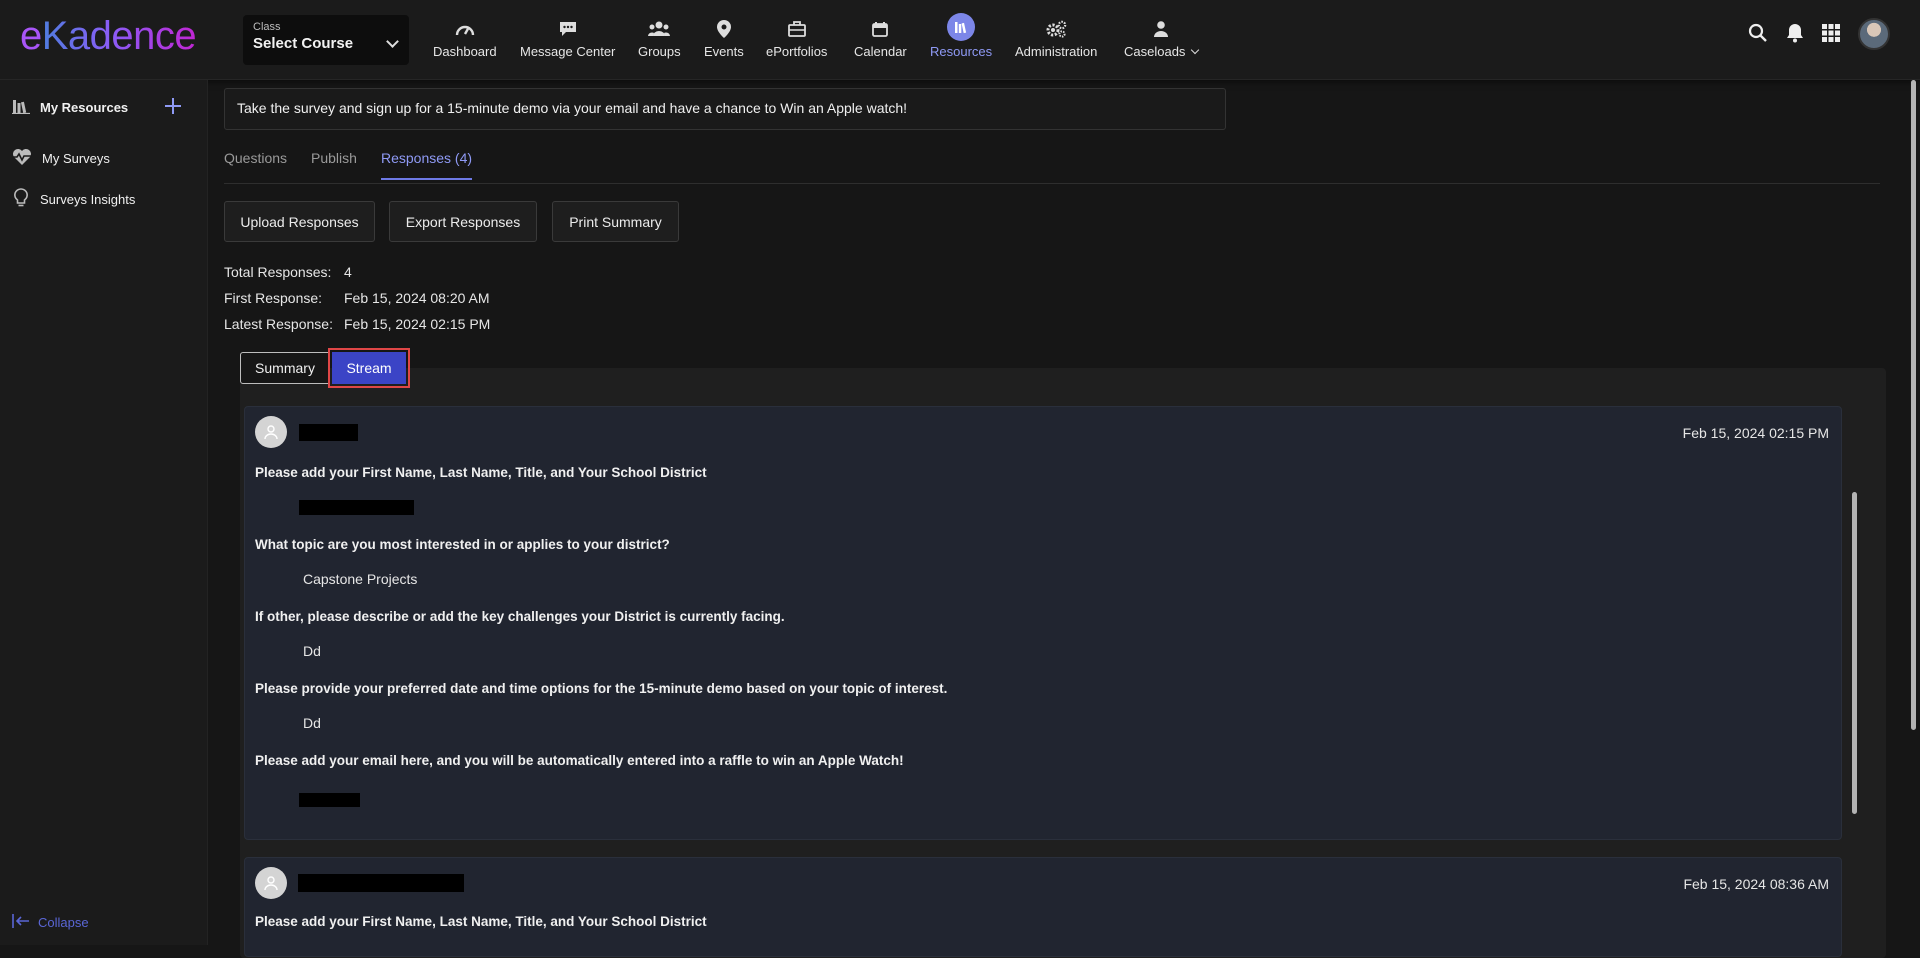 The width and height of the screenshot is (1920, 958). I want to click on sidebar-item-my-surveys: My Surveys, so click(61, 158).